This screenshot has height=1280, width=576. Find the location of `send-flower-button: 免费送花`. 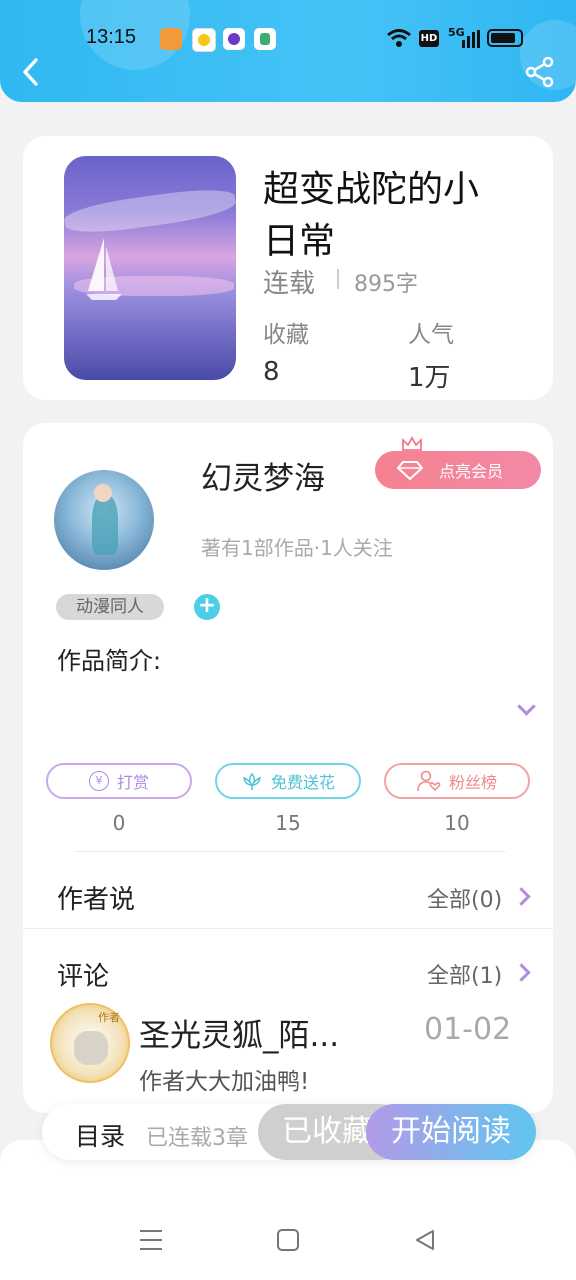

send-flower-button: 免费送花 is located at coordinates (288, 781).